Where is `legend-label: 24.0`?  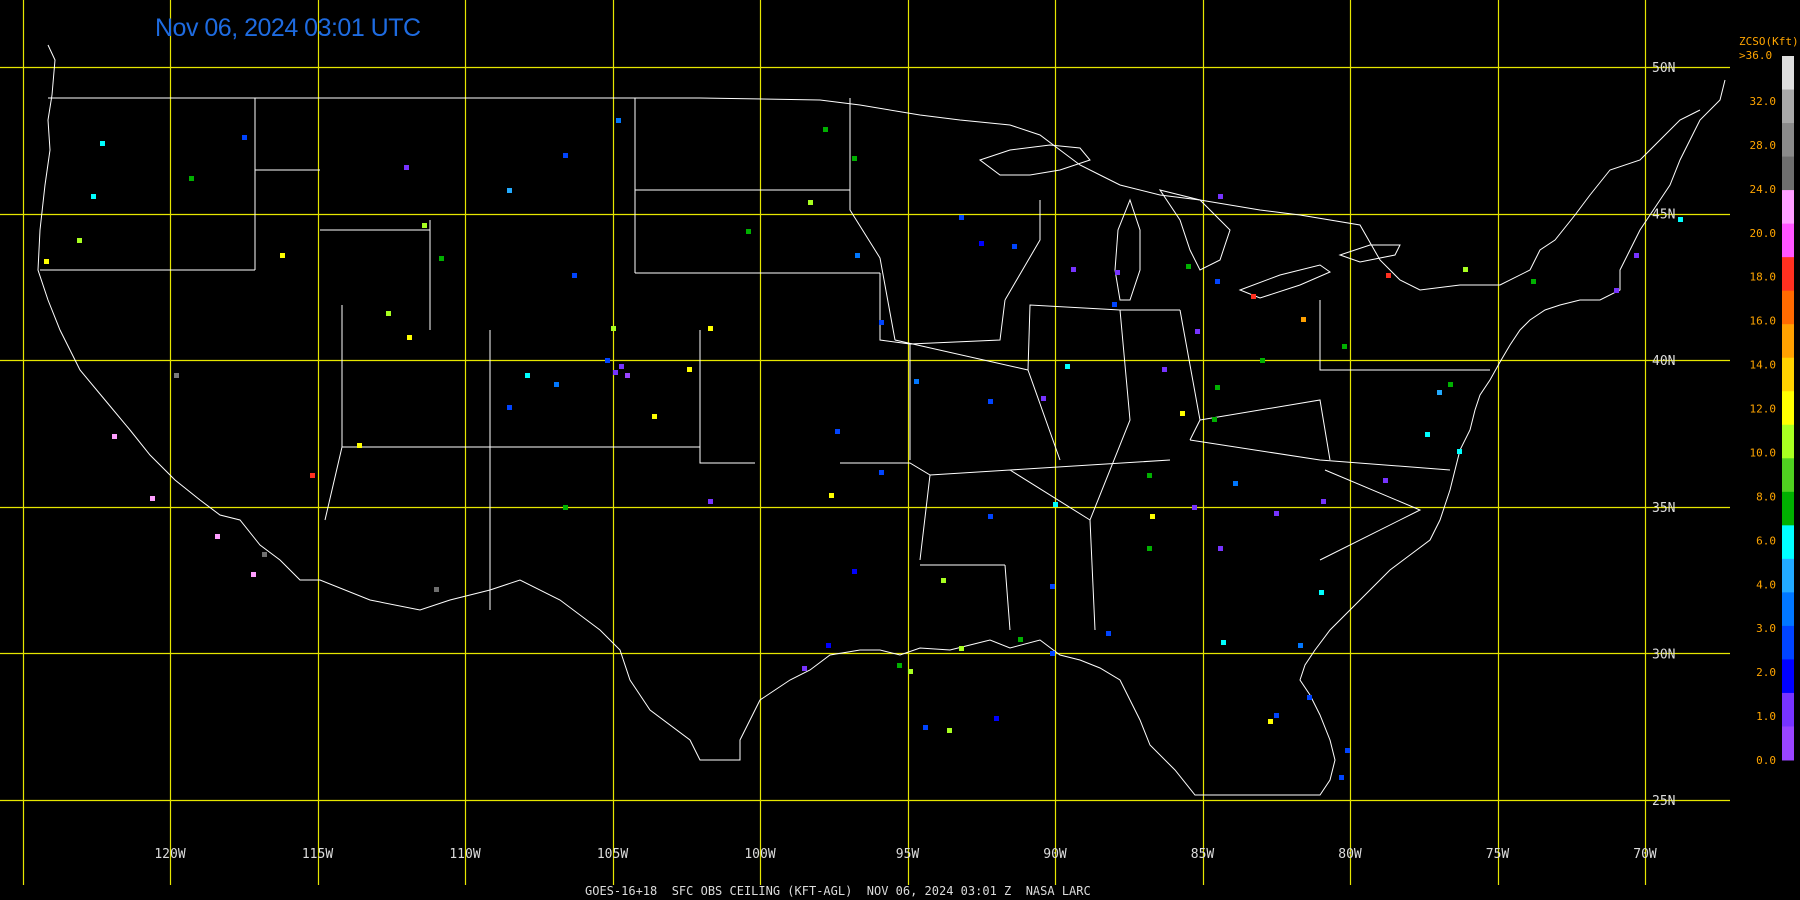
legend-label: 24.0 is located at coordinates (1763, 189).